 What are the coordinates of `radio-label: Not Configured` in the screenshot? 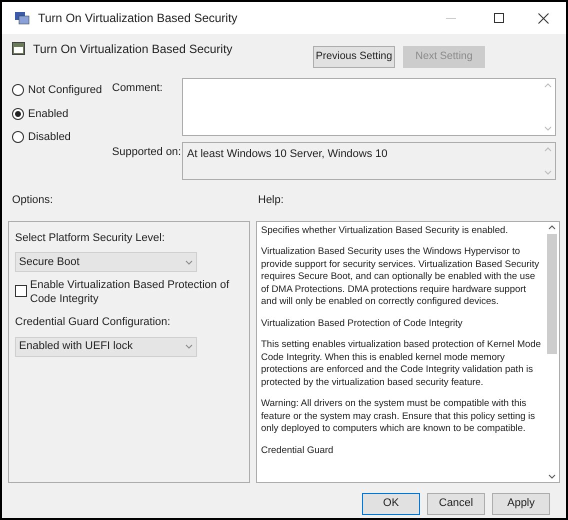 It's located at (65, 90).